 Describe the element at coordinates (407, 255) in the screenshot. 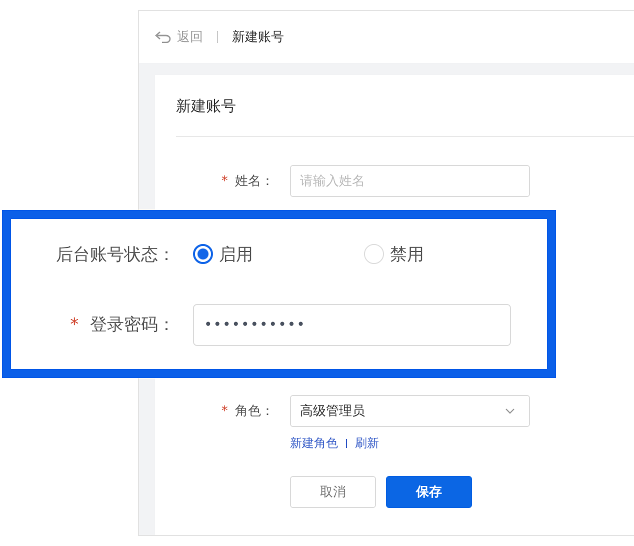

I see `radio-label: 禁用` at that location.